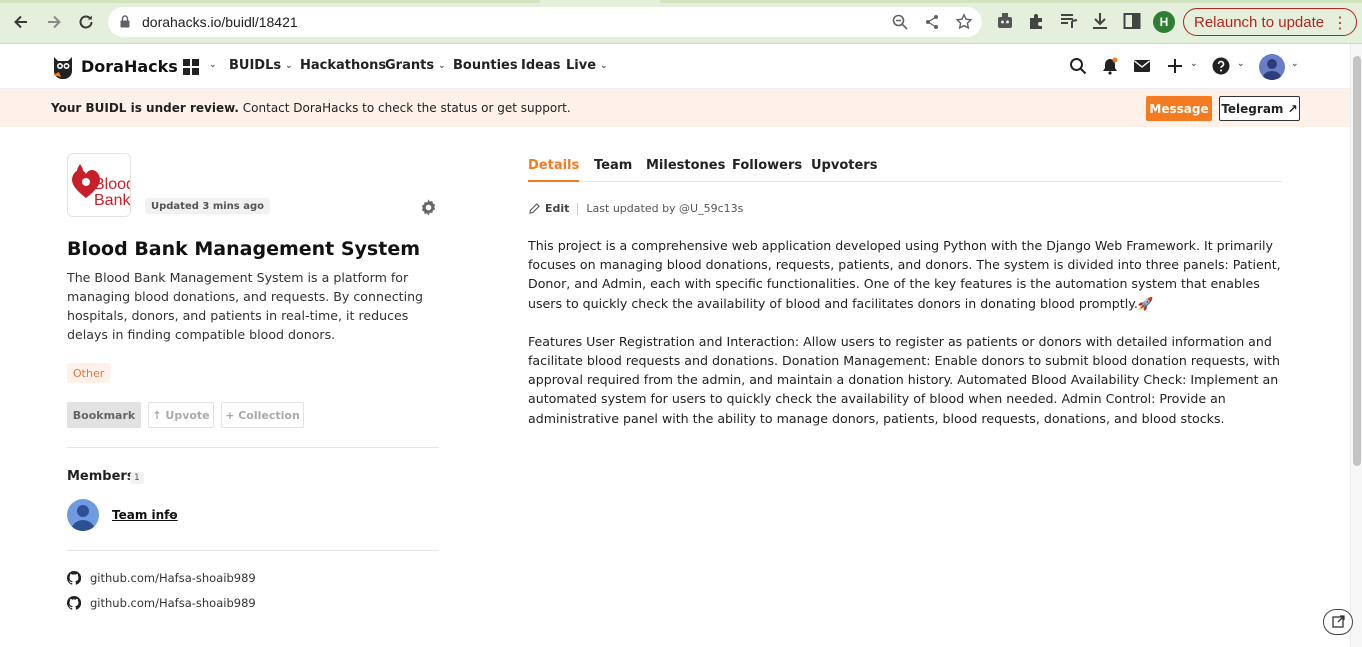  I want to click on tab-milestones: Milestones, so click(685, 170).